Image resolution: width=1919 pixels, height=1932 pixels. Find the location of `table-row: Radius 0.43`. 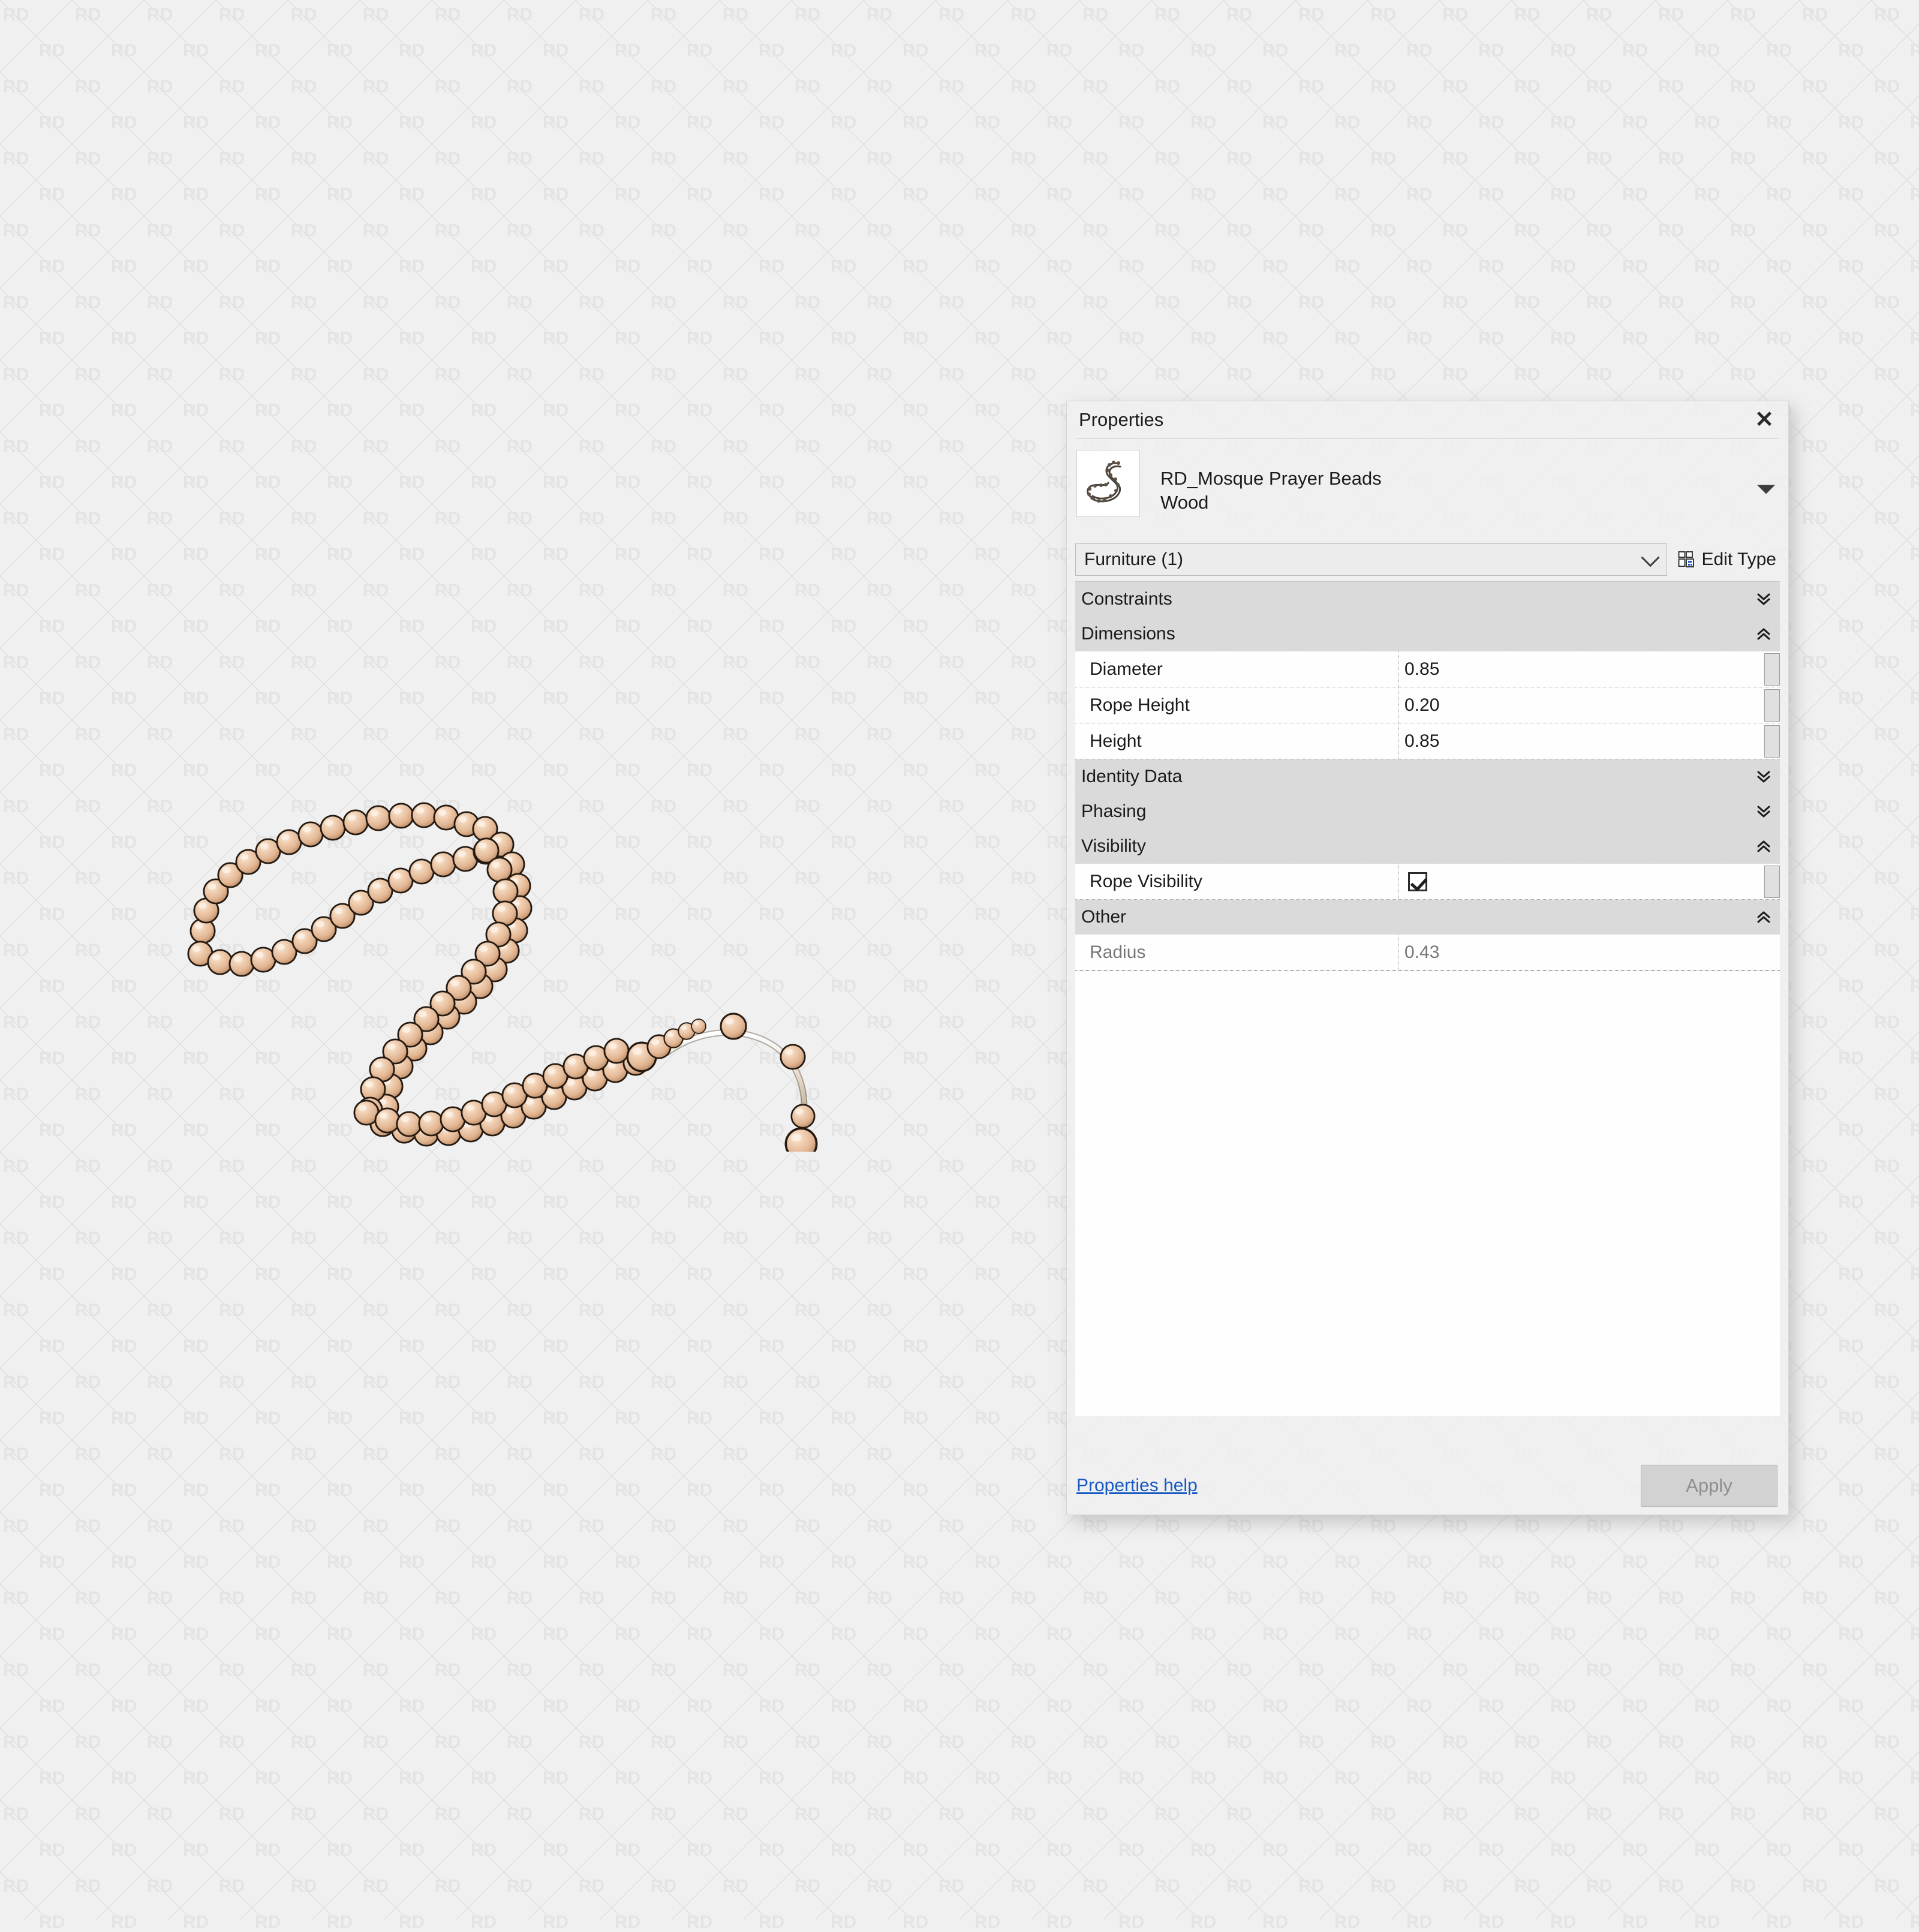

table-row: Radius 0.43 is located at coordinates (1428, 952).